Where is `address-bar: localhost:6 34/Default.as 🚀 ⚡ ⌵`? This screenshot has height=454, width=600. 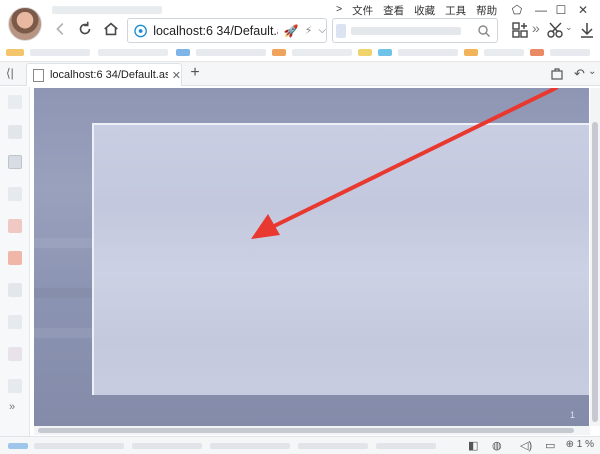
address-bar: localhost:6 34/Default.as 🚀 ⚡ ⌵ is located at coordinates (227, 30).